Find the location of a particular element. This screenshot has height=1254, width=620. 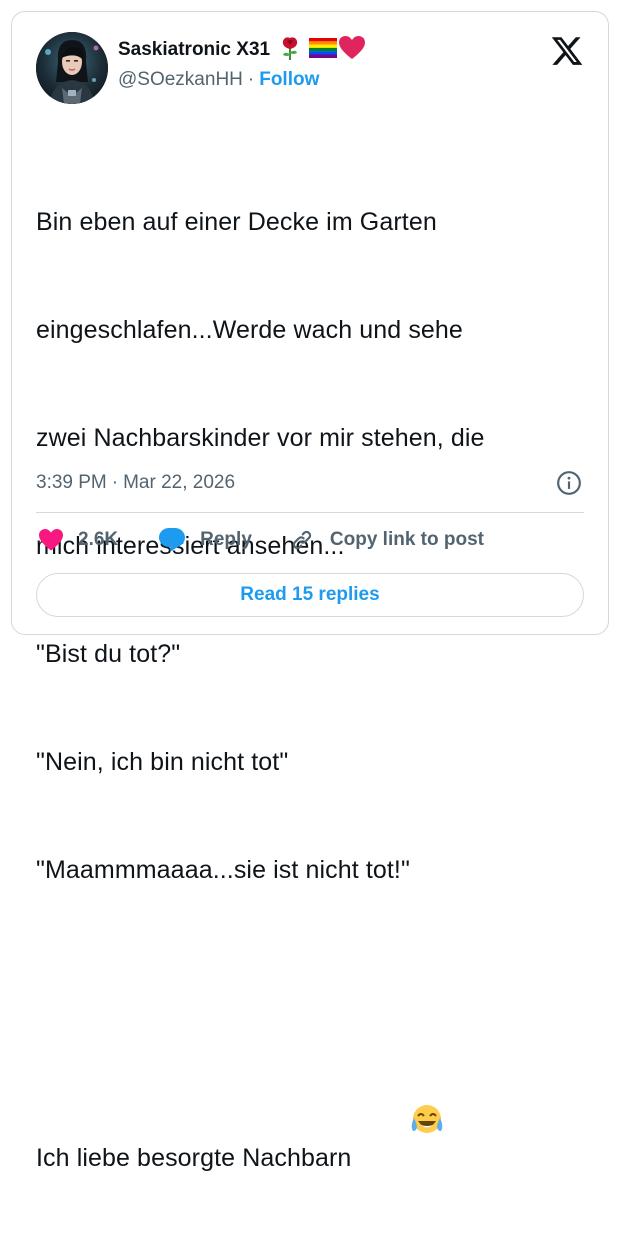

tweet-timestamp: 3:39 PM · Mar 22, 2026 is located at coordinates (135, 483).